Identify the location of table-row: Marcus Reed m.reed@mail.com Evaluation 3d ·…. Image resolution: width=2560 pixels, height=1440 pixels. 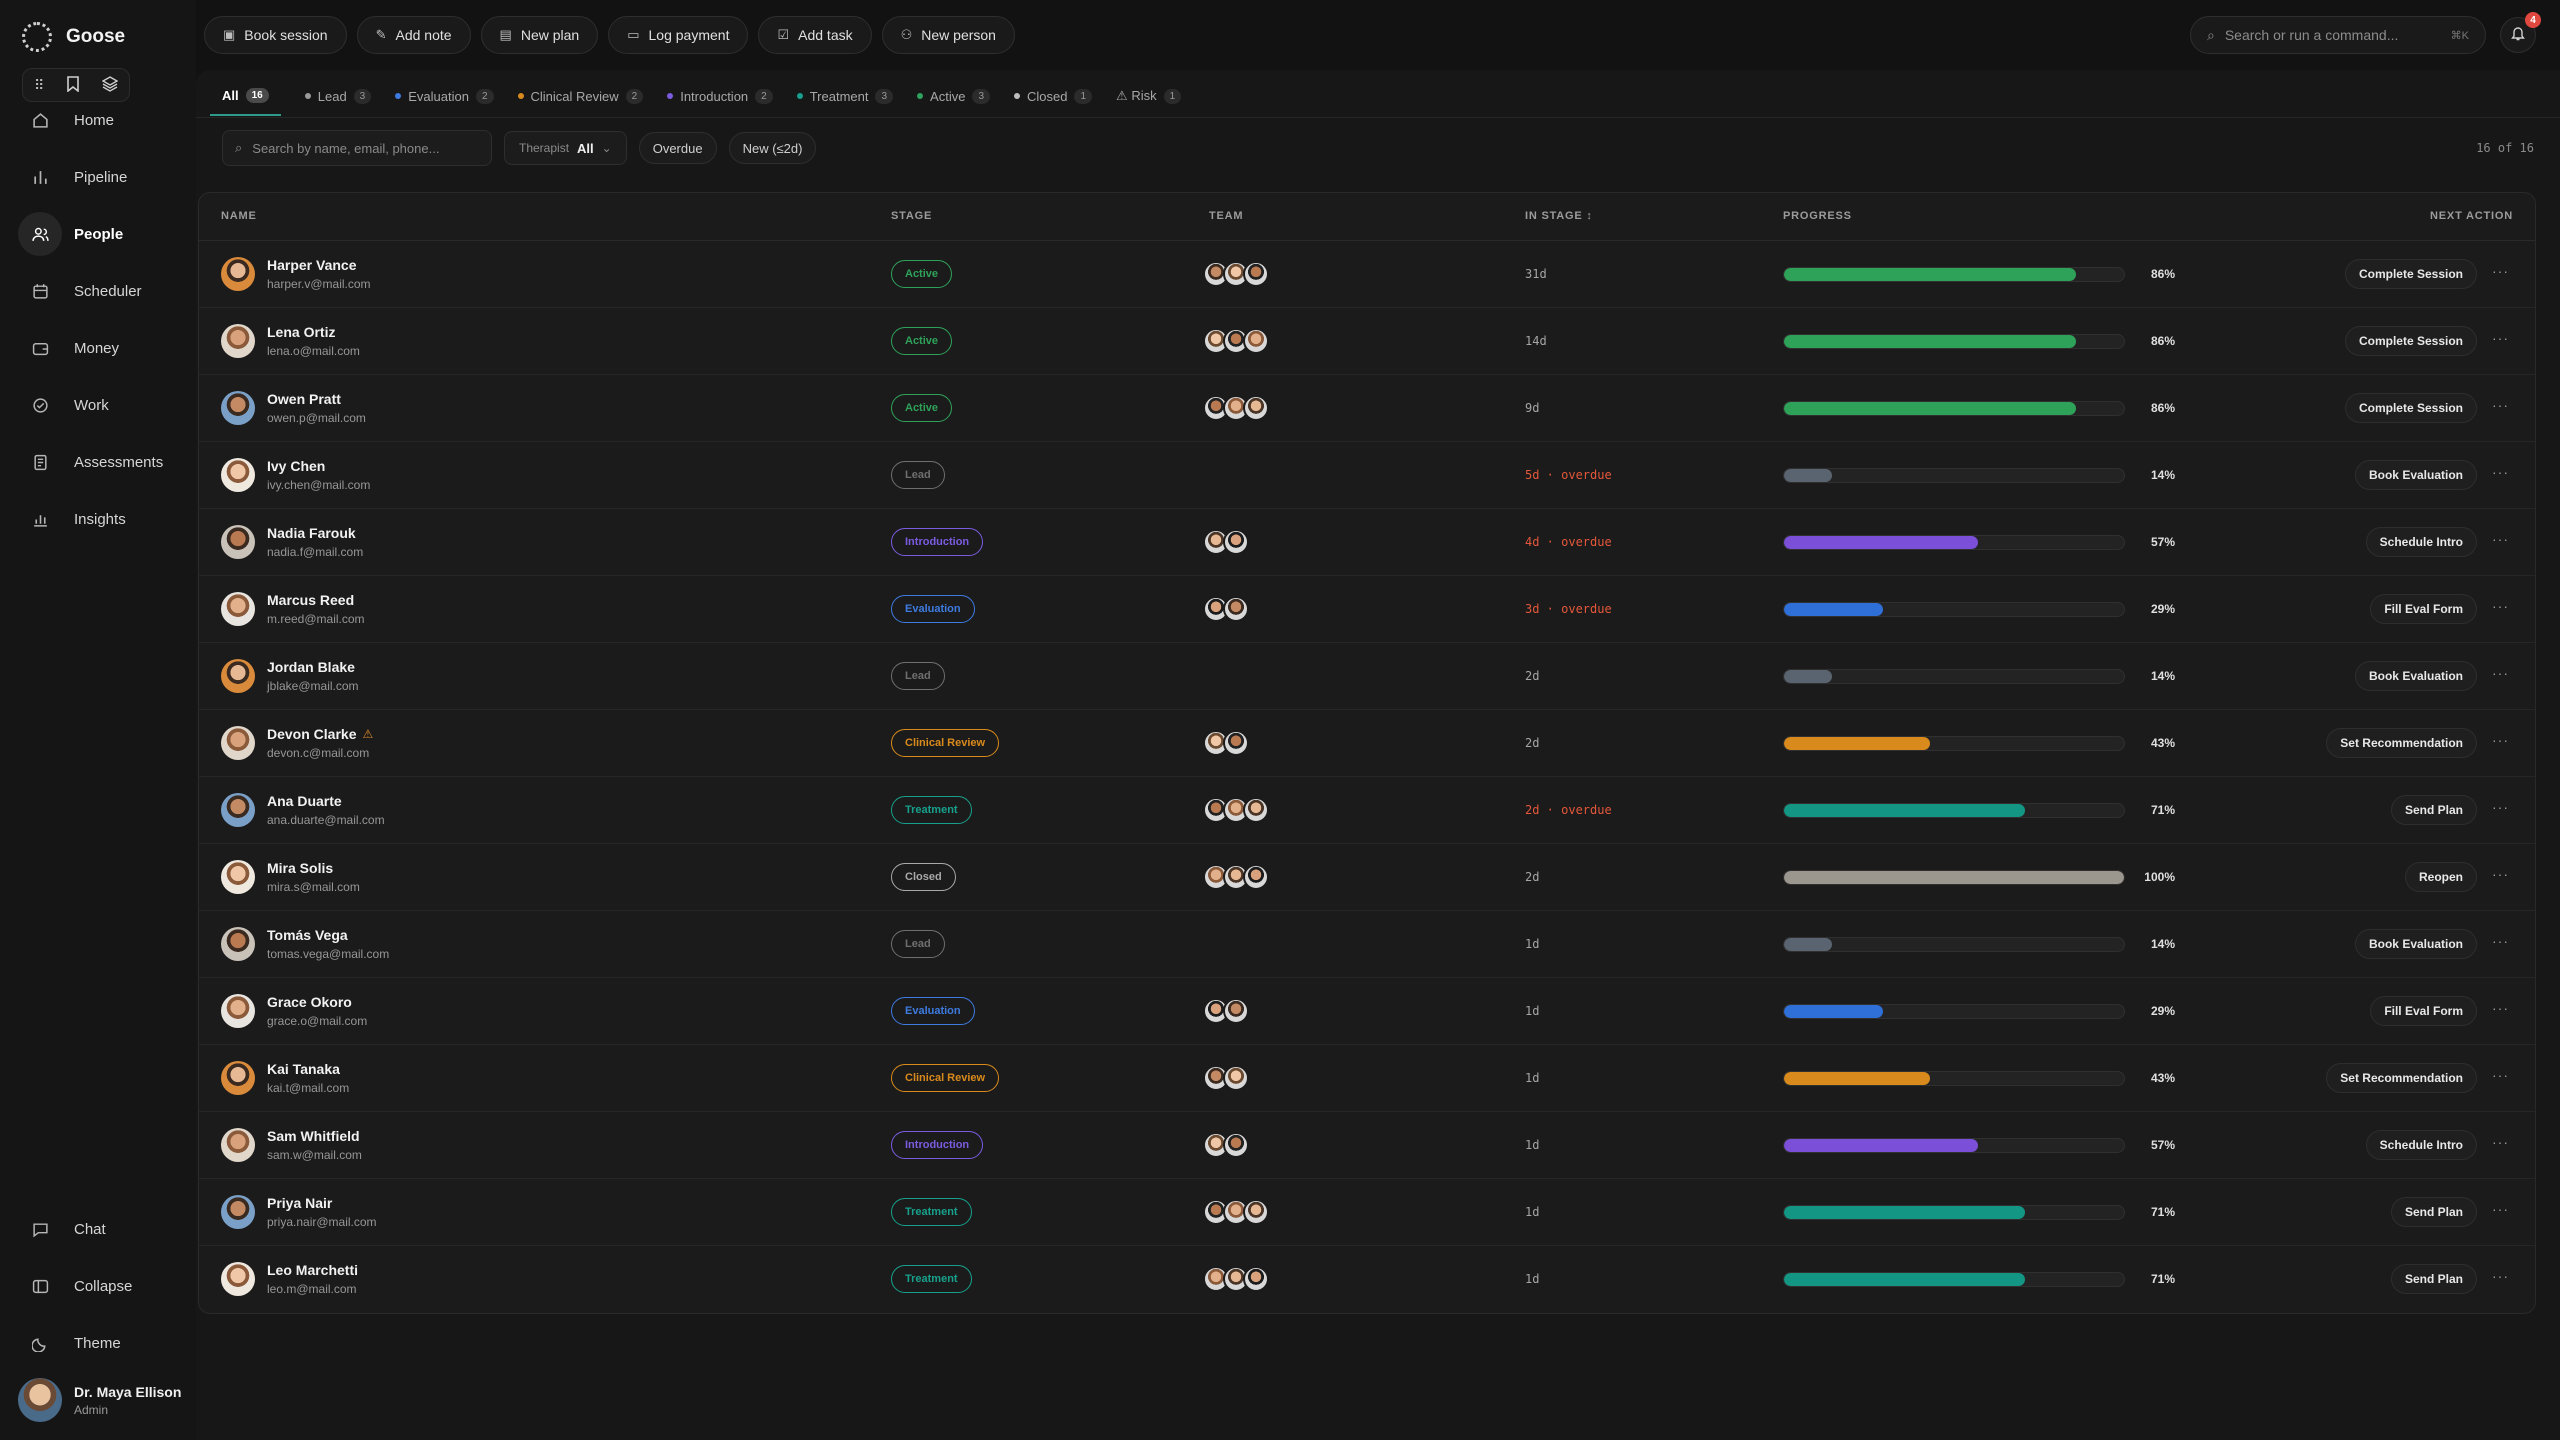
(1367, 609).